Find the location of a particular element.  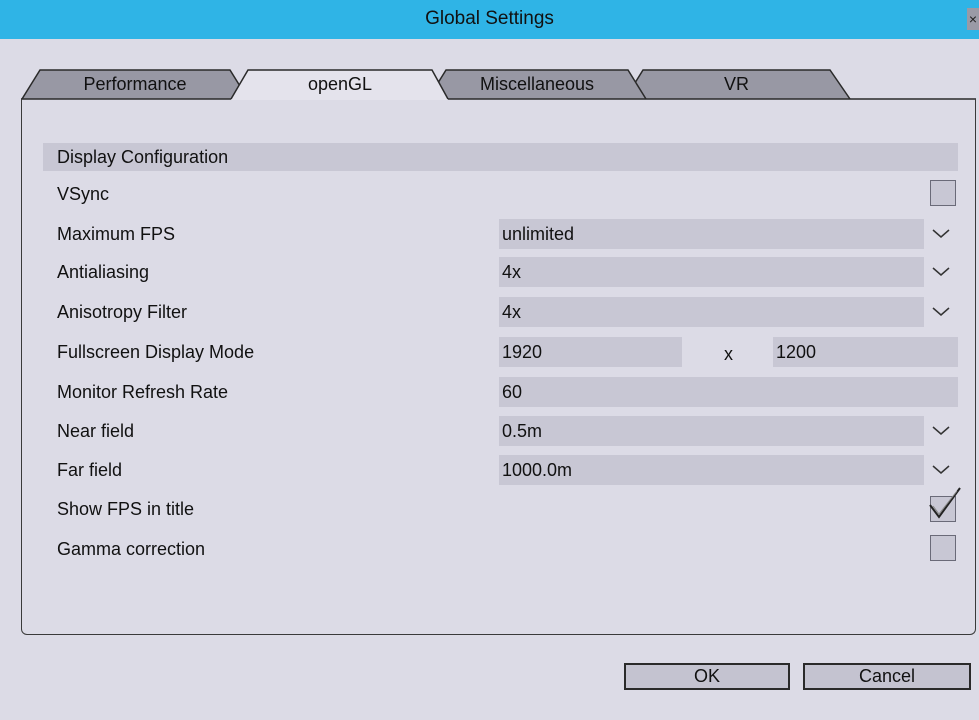

fullscreen-label: Fullscreen Display Mode is located at coordinates (156, 352).